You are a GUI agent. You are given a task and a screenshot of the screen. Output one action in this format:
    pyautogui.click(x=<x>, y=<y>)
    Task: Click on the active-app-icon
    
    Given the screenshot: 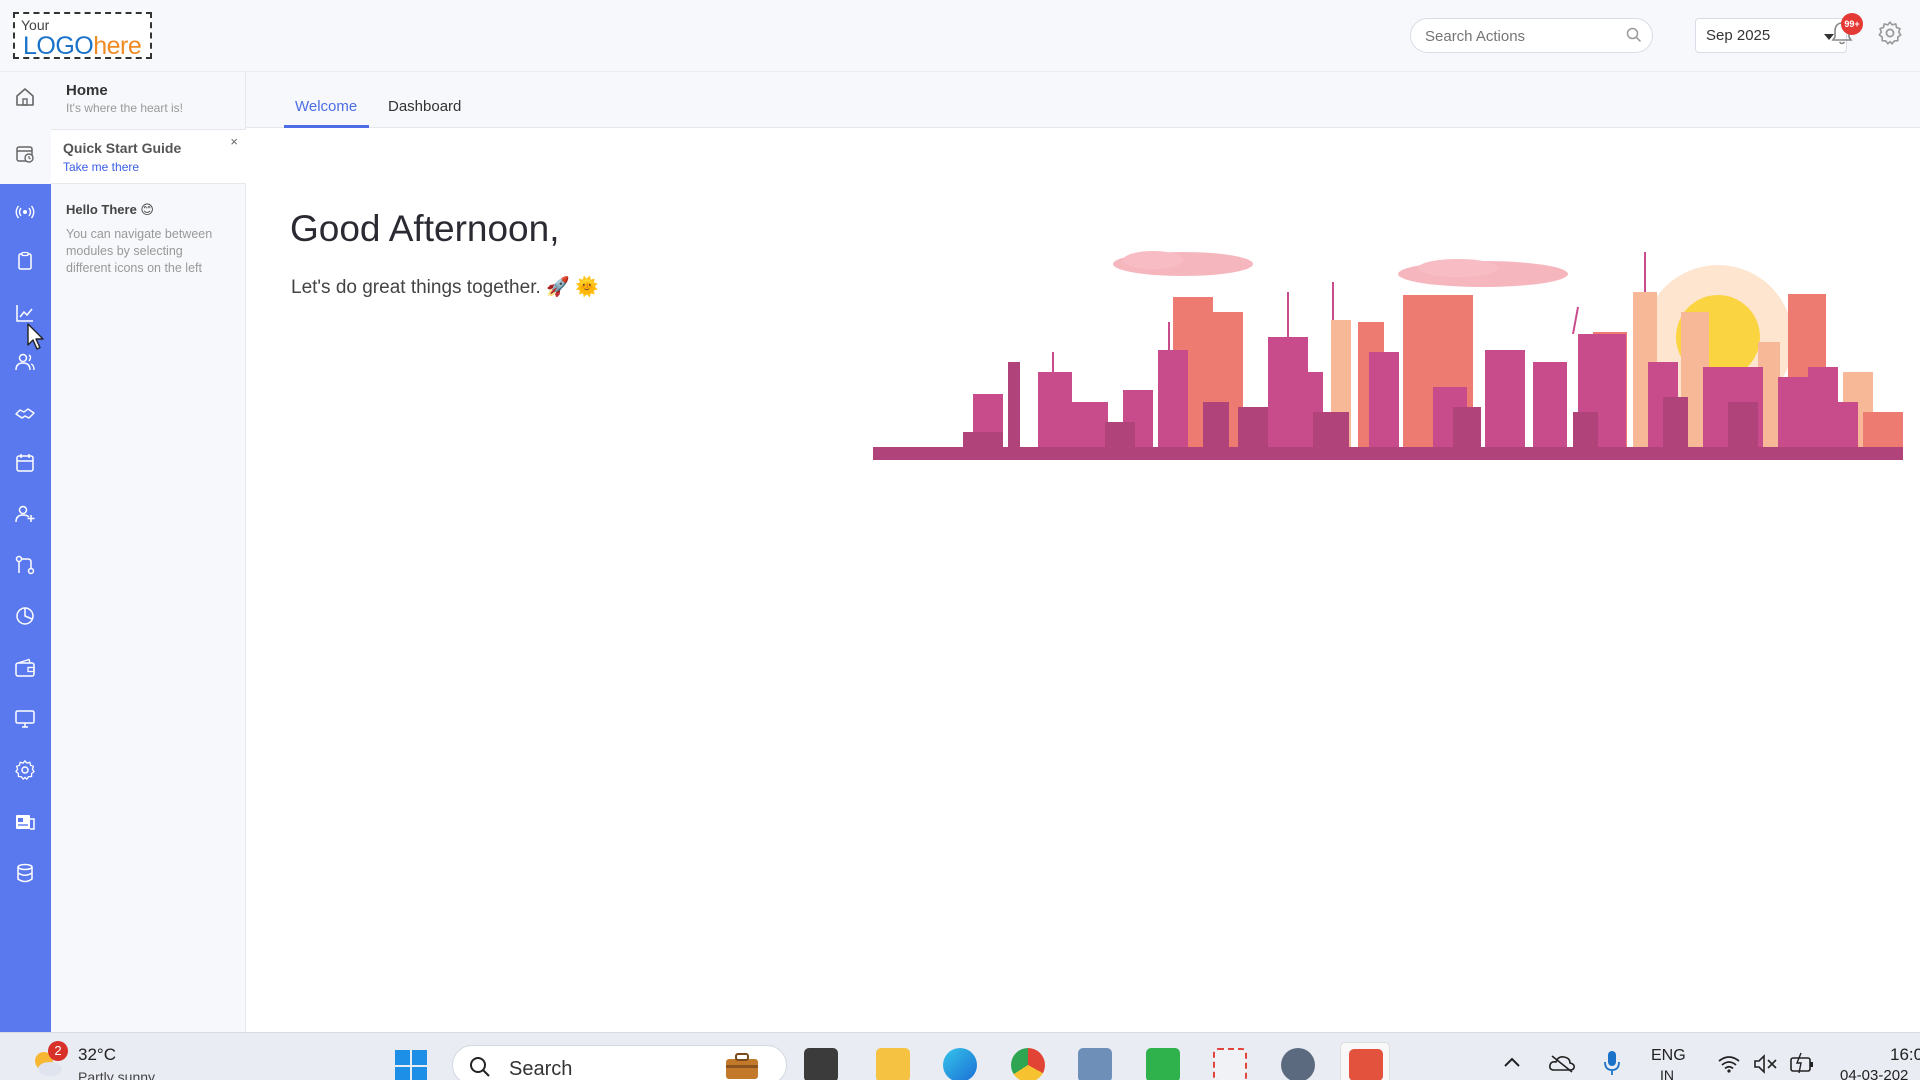 What is the action you would take?
    pyautogui.click(x=1366, y=1064)
    